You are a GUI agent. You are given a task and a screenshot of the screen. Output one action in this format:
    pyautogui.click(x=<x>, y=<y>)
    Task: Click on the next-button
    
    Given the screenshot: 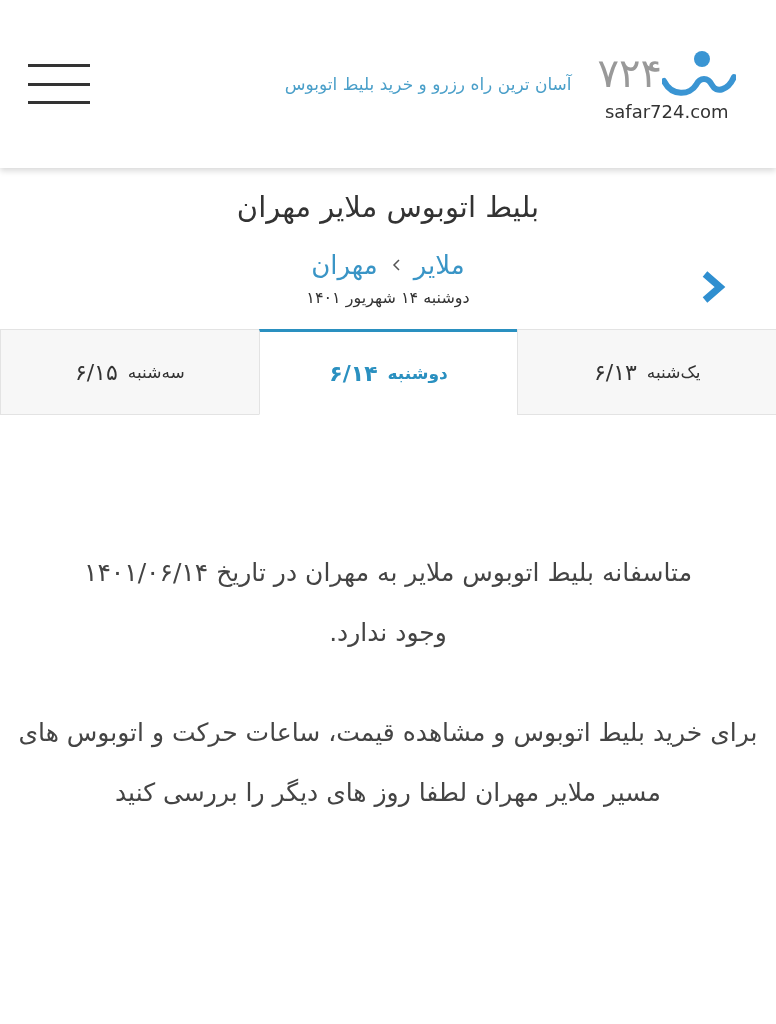 What is the action you would take?
    pyautogui.click(x=713, y=287)
    